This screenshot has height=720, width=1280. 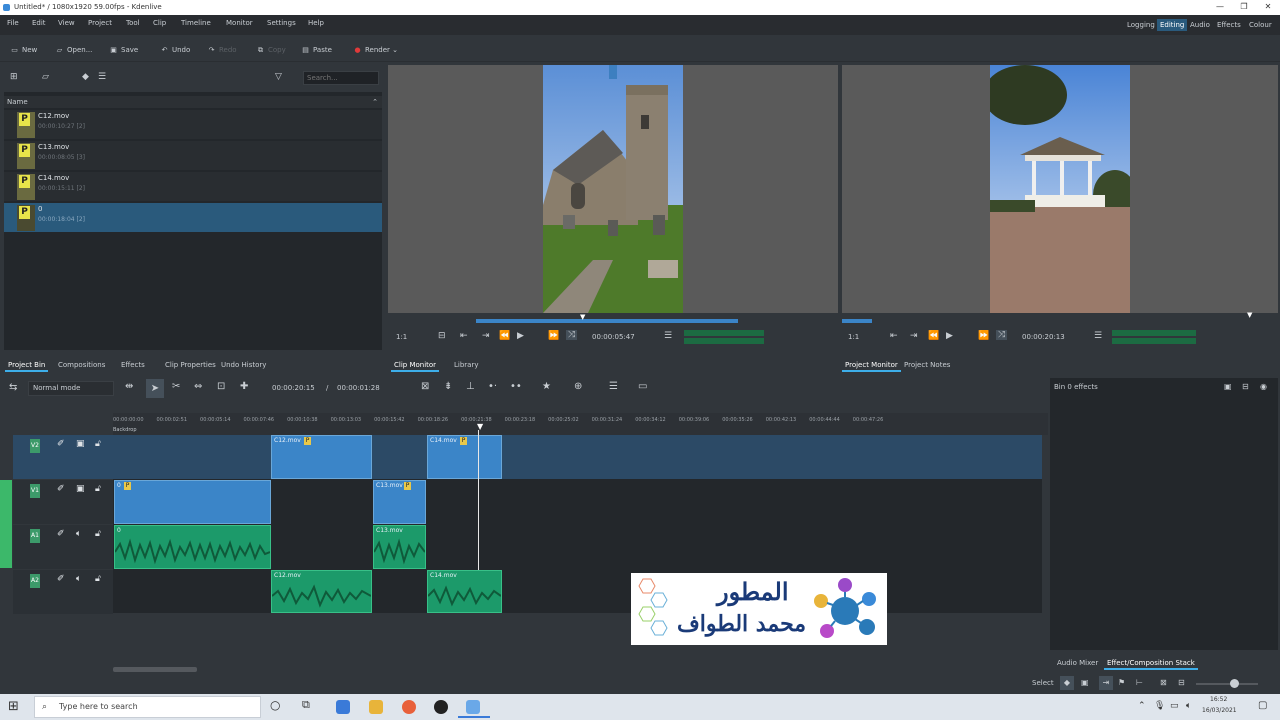 I want to click on audio-thumb-icon: ⇥, so click(x=1106, y=683).